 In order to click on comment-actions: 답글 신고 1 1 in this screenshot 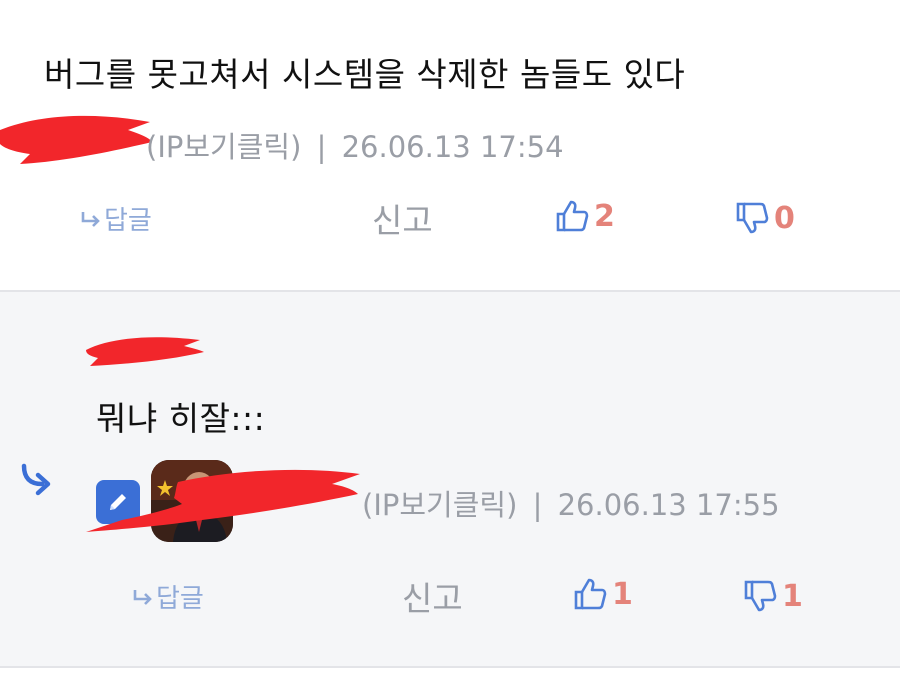, I will do `click(450, 592)`.